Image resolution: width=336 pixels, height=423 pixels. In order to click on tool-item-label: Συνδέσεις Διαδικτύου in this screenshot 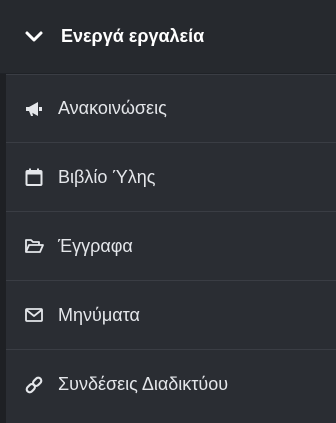, I will do `click(143, 384)`.